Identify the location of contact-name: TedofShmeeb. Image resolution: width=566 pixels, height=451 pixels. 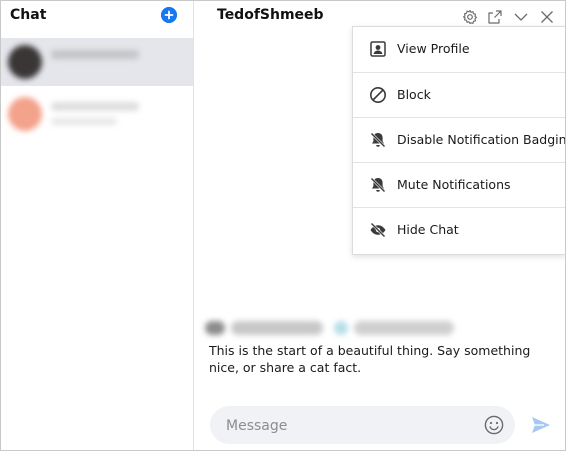
(270, 15).